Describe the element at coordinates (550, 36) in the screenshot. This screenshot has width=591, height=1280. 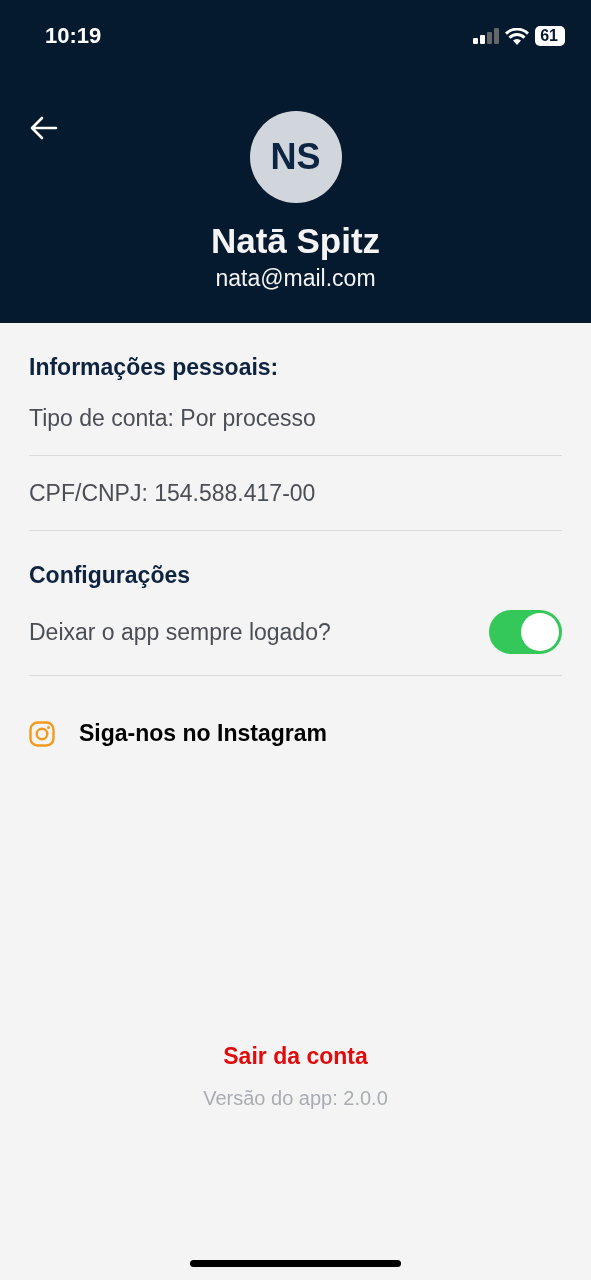
I see `battery-level: 61` at that location.